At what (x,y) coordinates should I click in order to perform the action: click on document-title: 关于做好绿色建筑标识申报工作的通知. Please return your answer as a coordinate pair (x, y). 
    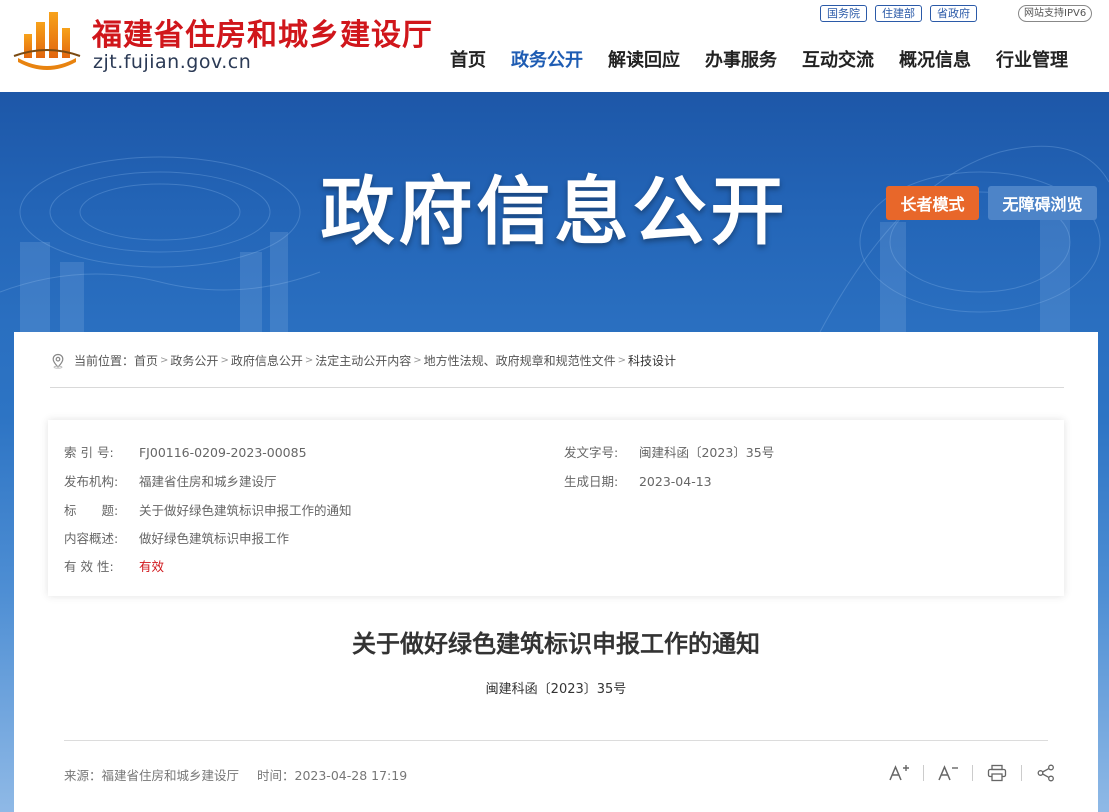
    Looking at the image, I should click on (556, 644).